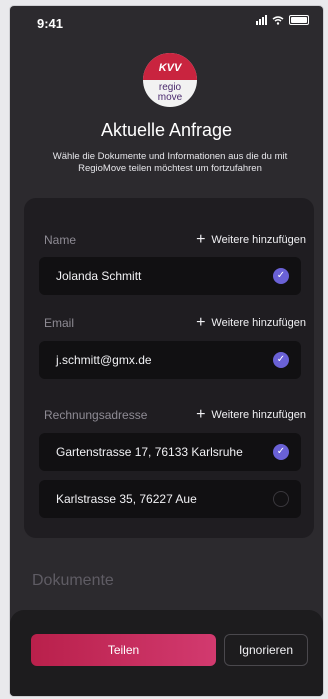  I want to click on status-icons, so click(282, 20).